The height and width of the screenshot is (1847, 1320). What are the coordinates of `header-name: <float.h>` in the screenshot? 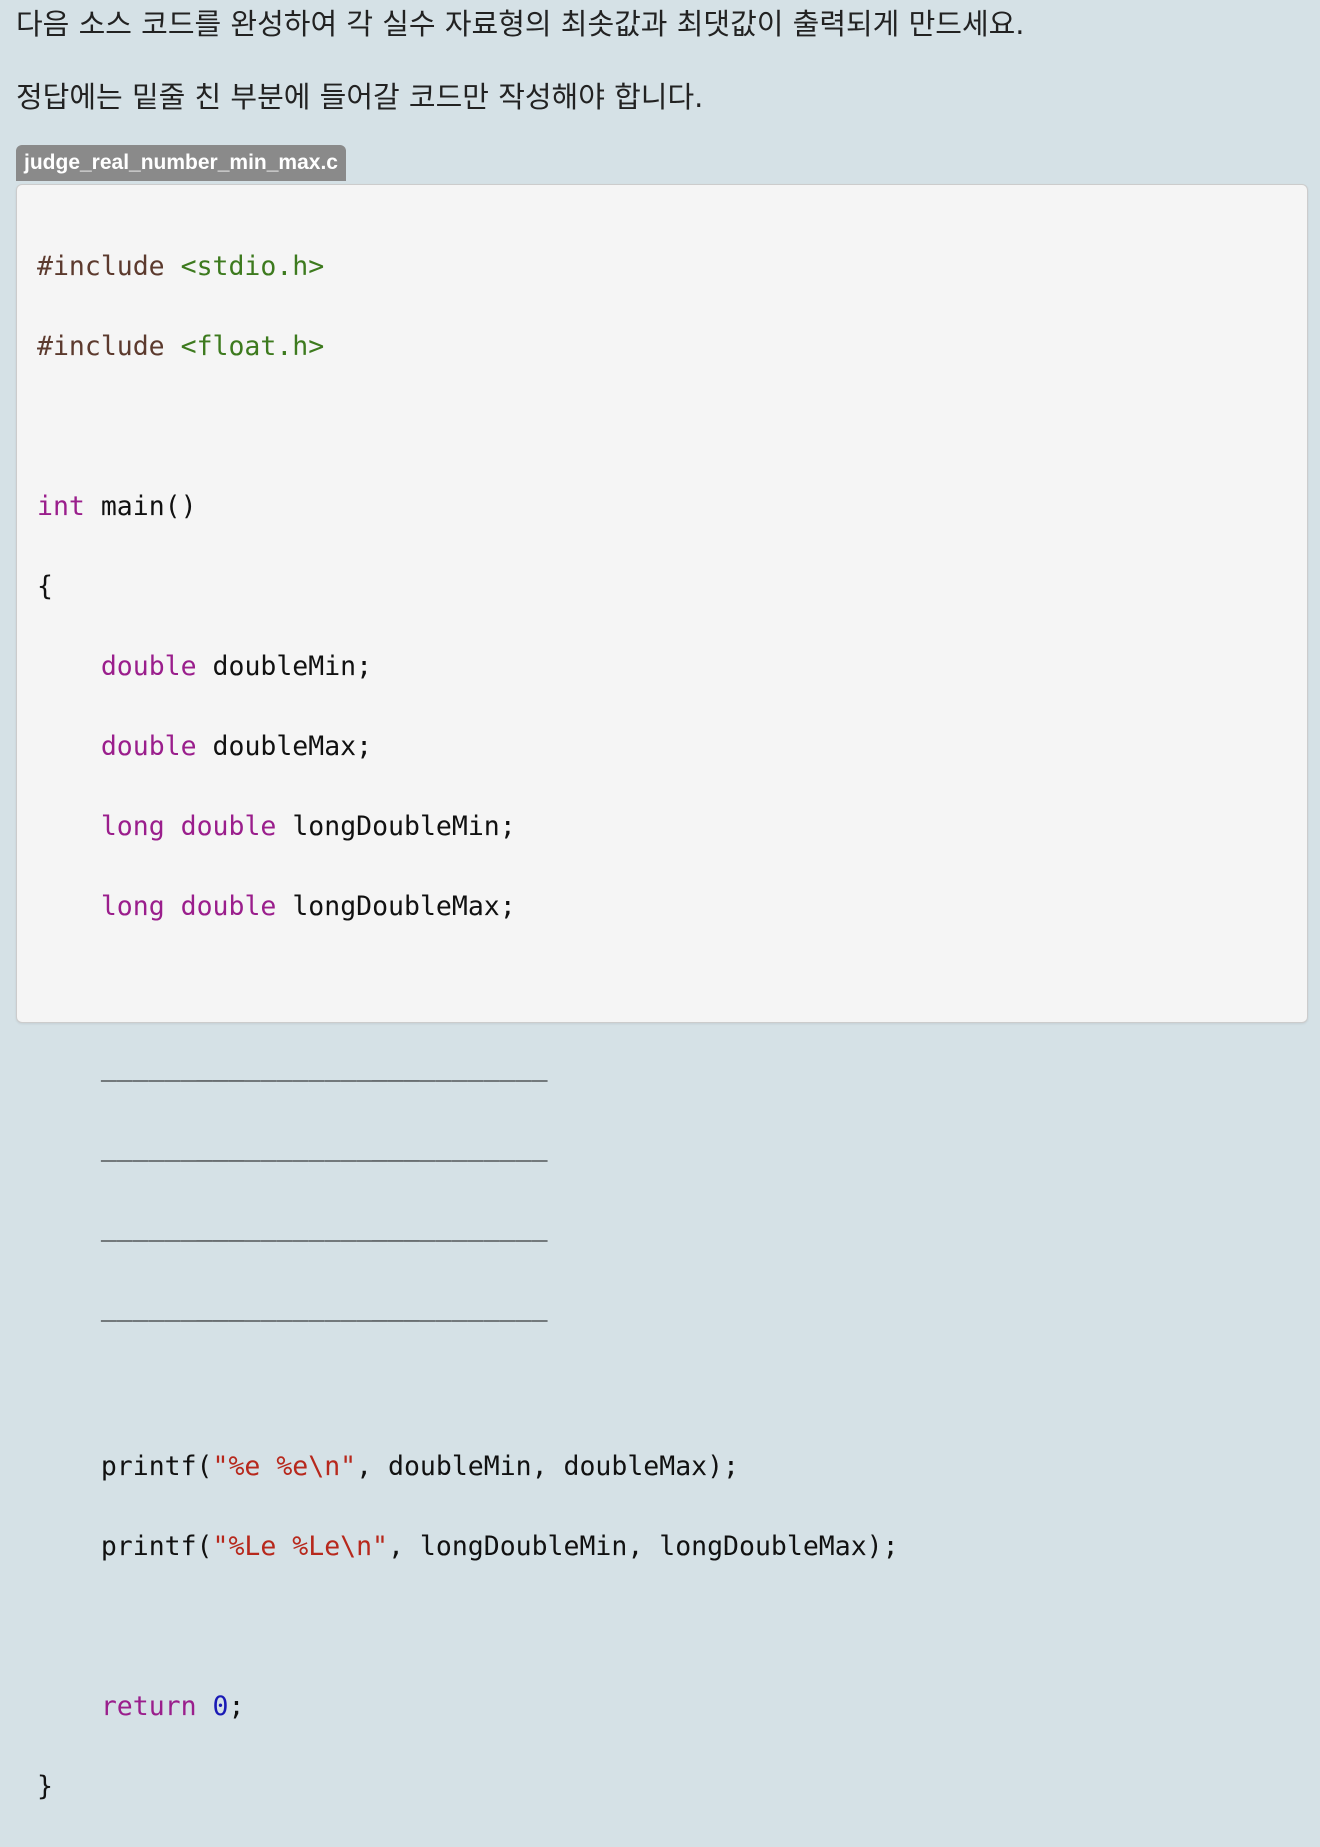 It's located at (252, 346).